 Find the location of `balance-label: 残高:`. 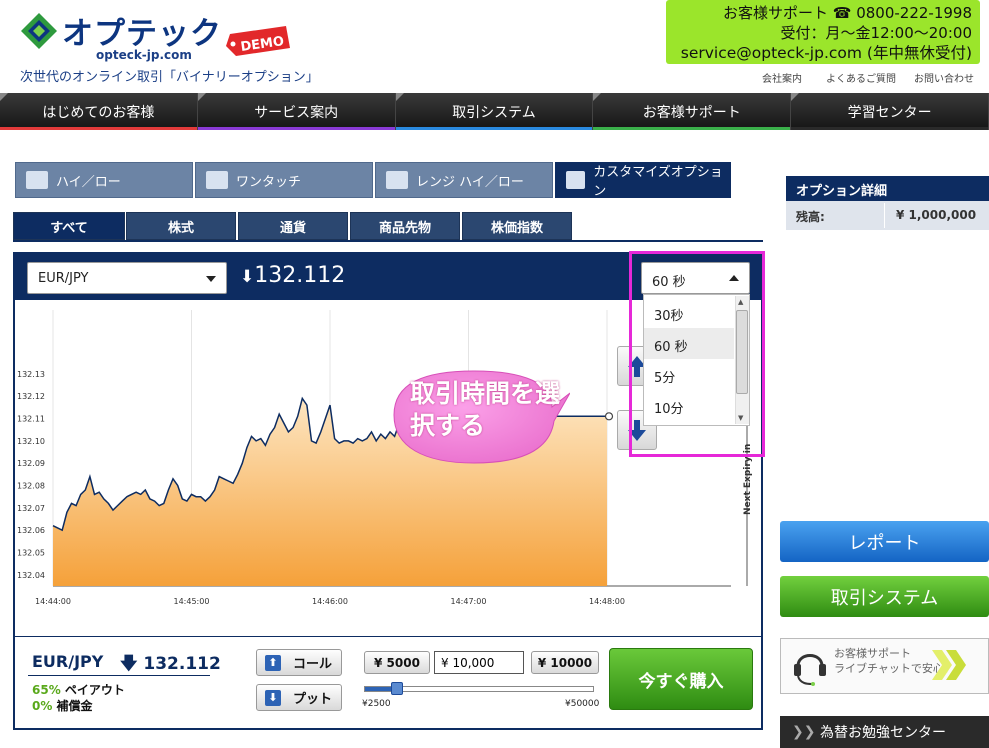

balance-label: 残高: is located at coordinates (810, 217).